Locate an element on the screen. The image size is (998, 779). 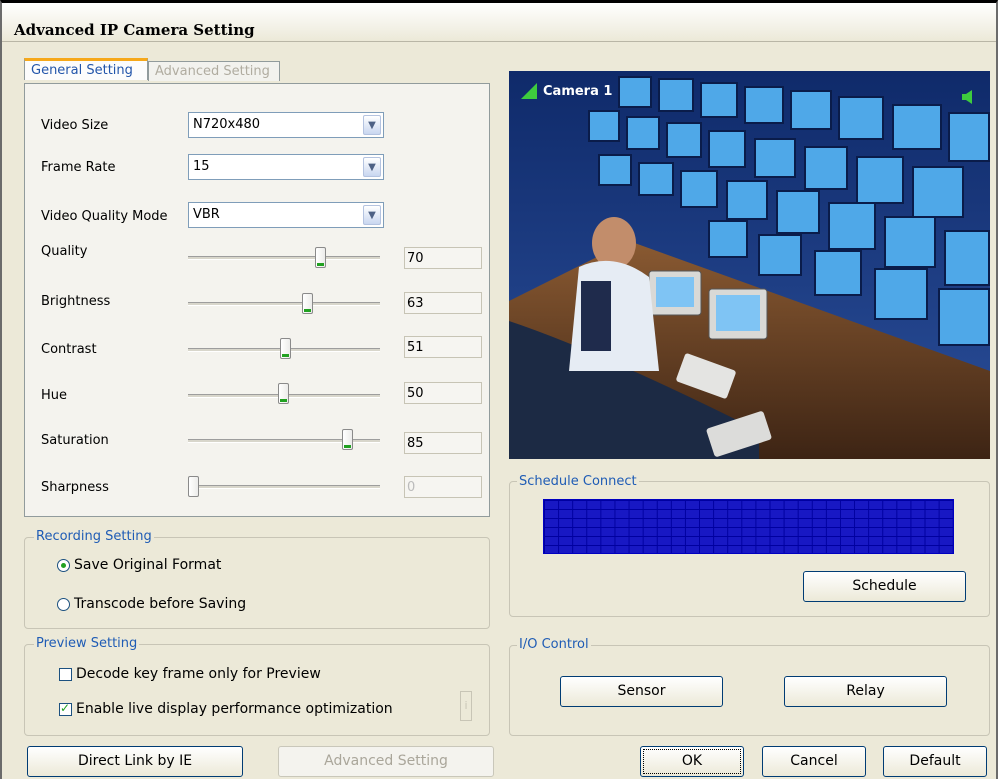
window-title: Advanced IP Camera Setting is located at coordinates (134, 30).